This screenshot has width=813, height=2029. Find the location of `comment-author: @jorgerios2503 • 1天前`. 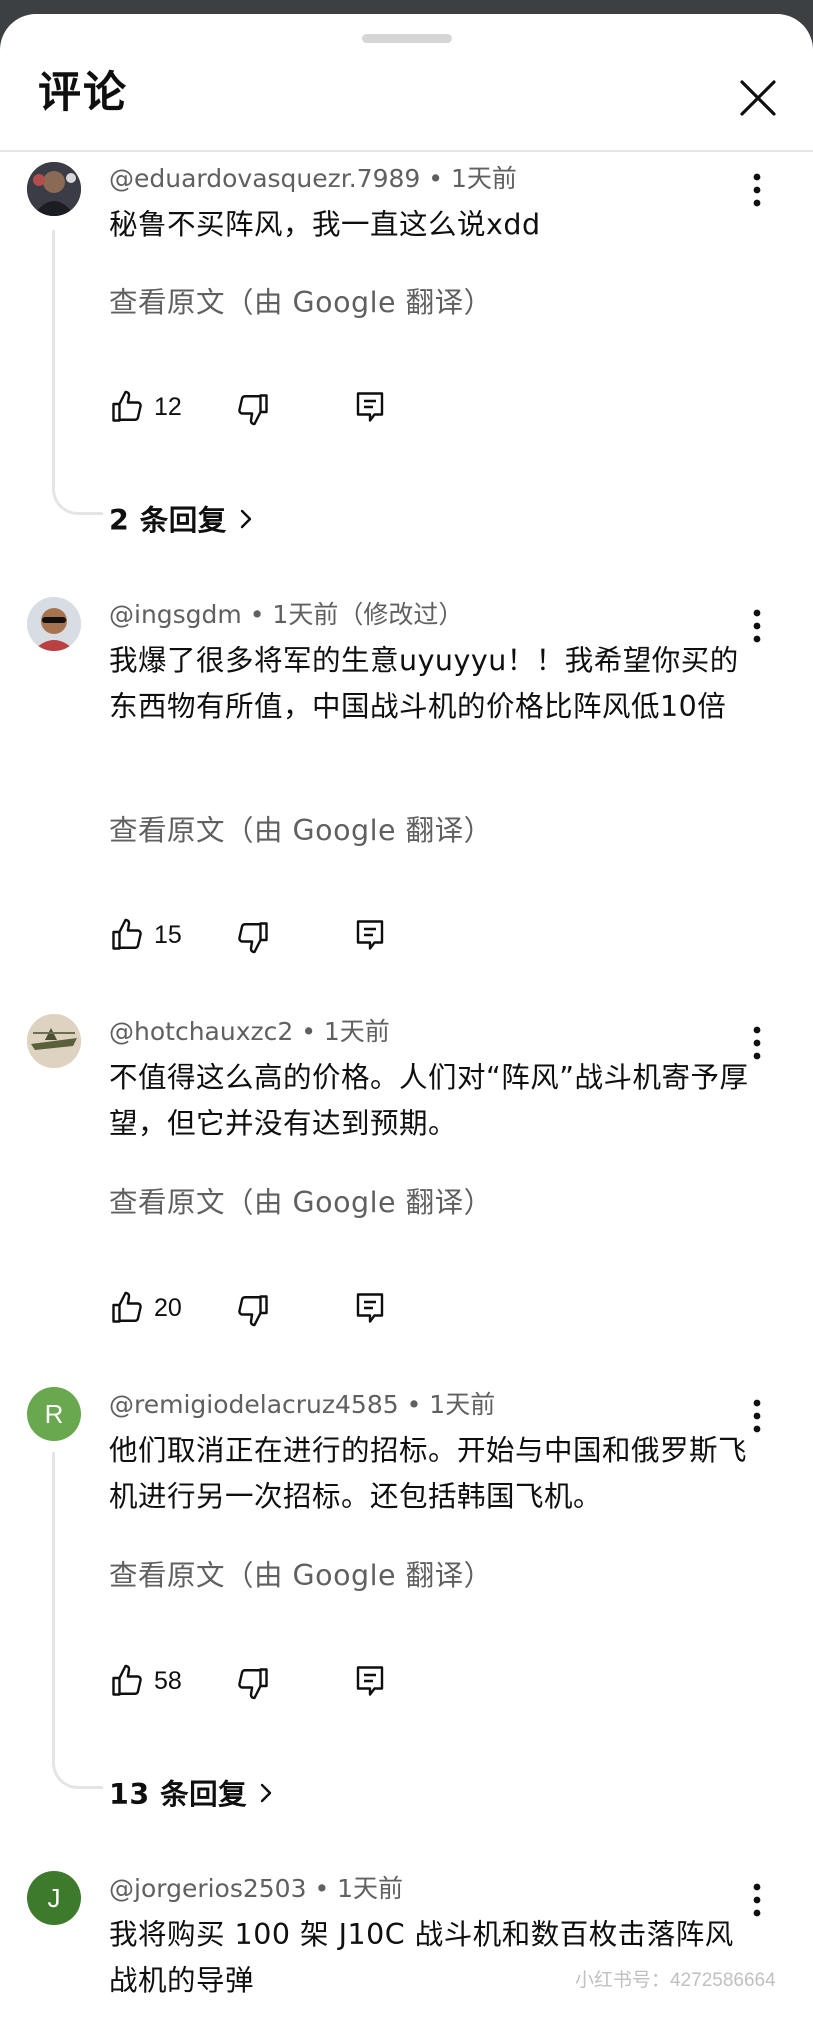

comment-author: @jorgerios2503 • 1天前 is located at coordinates (256, 1889).